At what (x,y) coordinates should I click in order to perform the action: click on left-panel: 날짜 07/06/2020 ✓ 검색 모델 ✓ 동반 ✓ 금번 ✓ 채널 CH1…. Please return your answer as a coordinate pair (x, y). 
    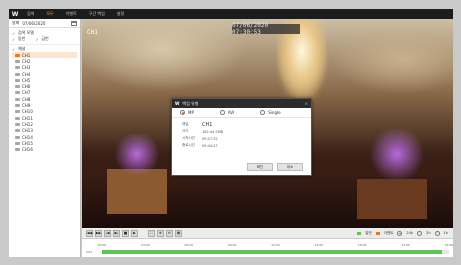
    Looking at the image, I should click on (45, 138).